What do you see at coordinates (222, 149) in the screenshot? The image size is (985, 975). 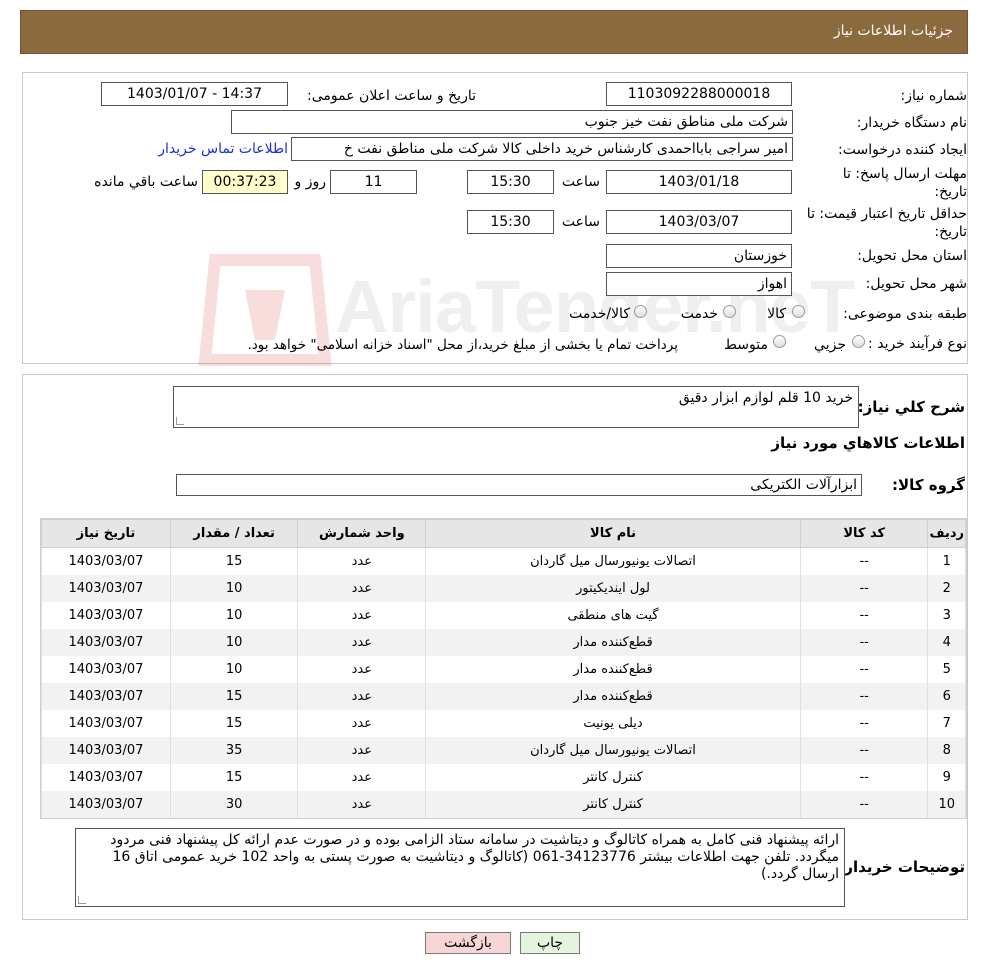 I see `buyer-contact-link: اطلاعات تماس خریدار` at bounding box center [222, 149].